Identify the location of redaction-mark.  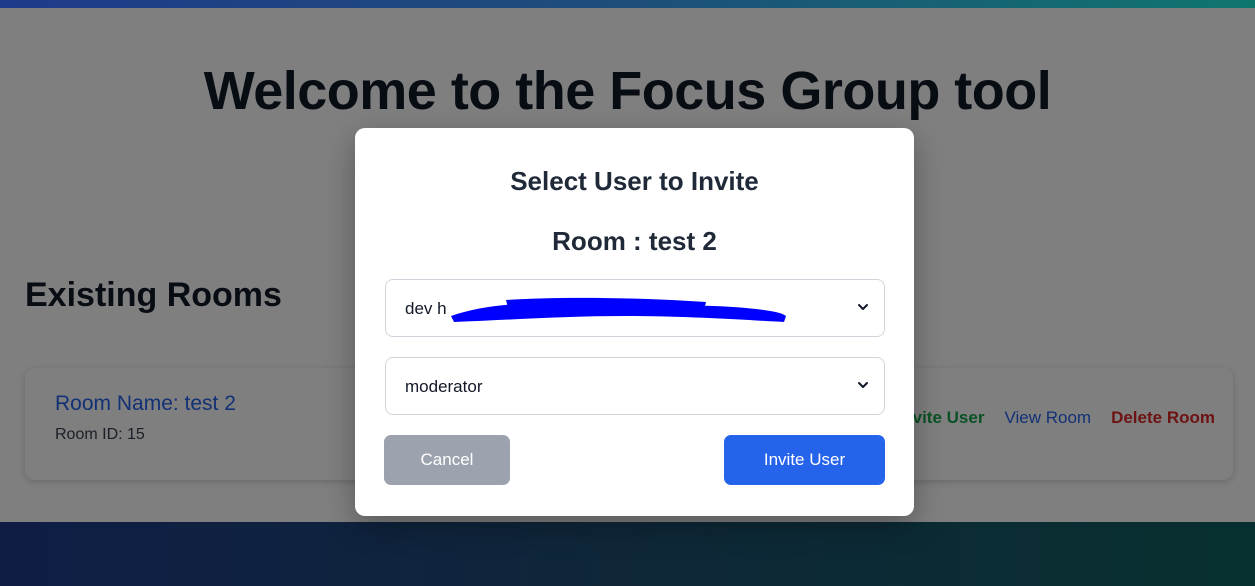
(618, 309).